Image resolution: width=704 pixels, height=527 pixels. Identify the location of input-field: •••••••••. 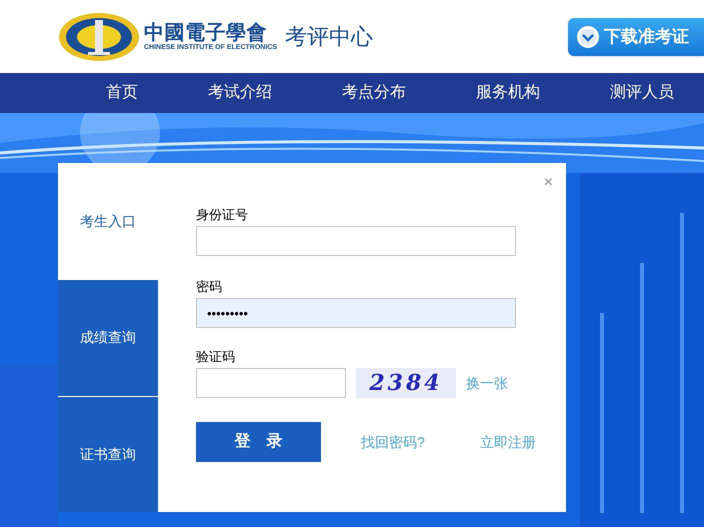
(356, 313).